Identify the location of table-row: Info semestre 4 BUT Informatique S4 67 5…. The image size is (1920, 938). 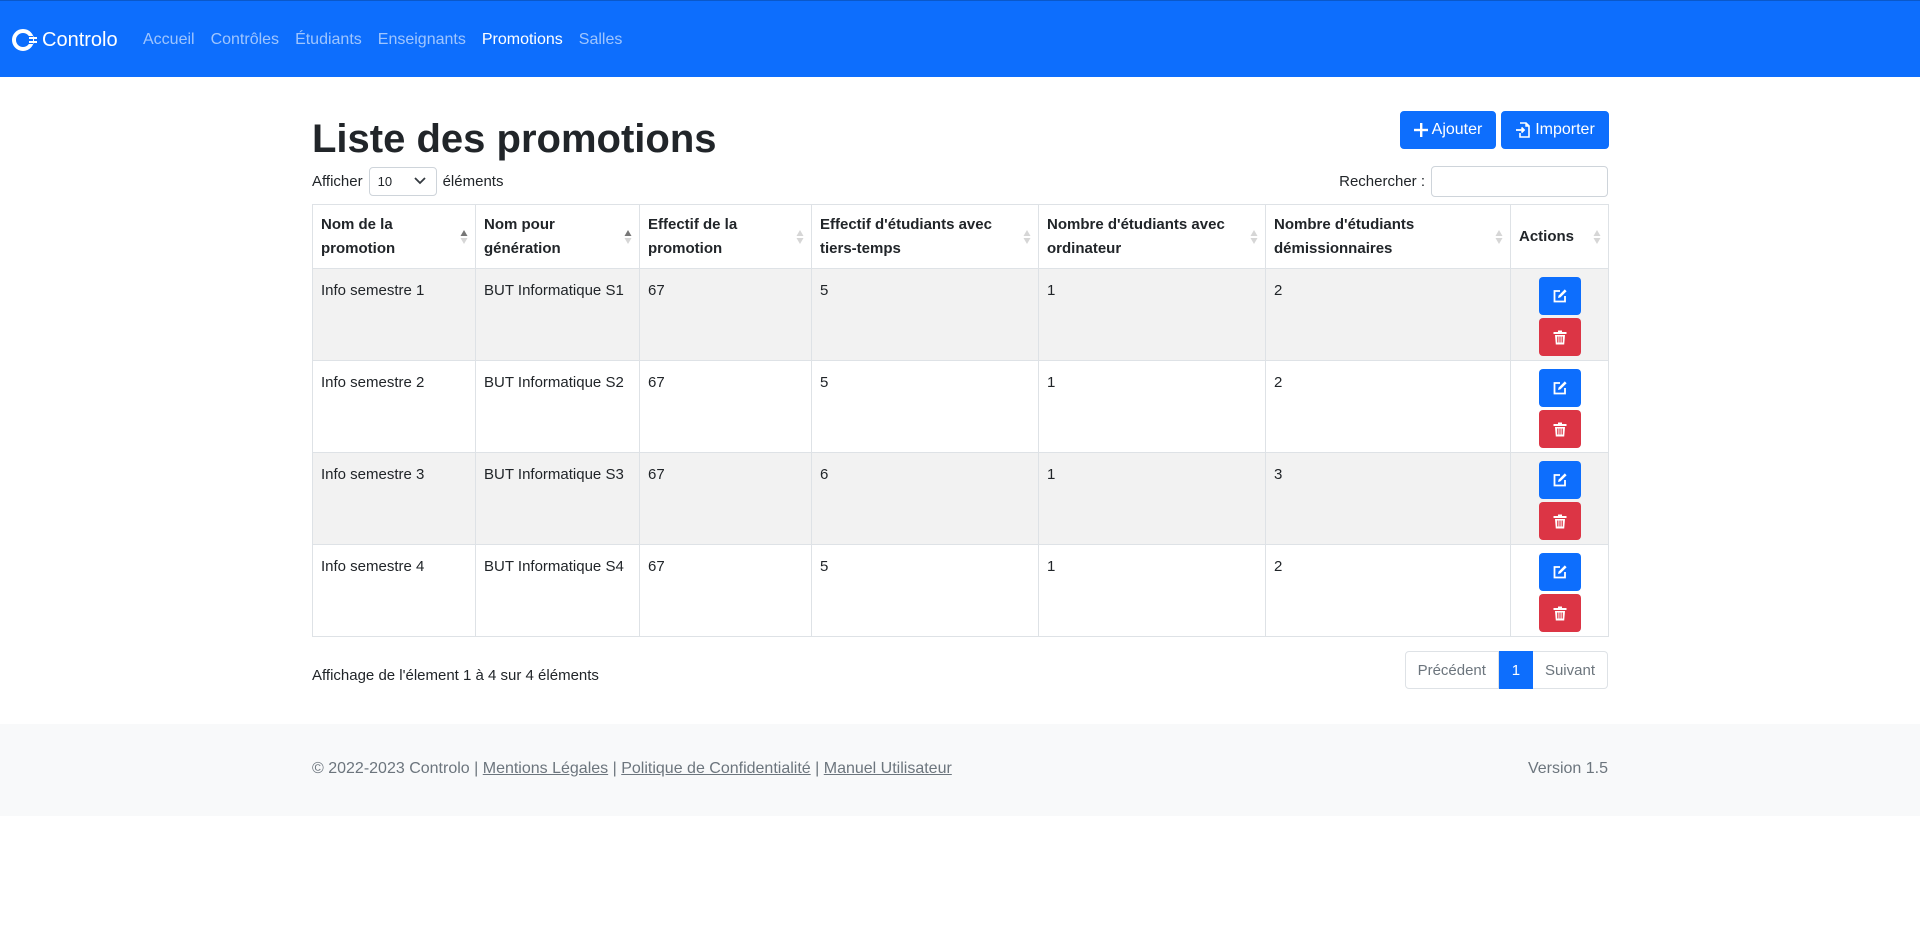
(960, 590).